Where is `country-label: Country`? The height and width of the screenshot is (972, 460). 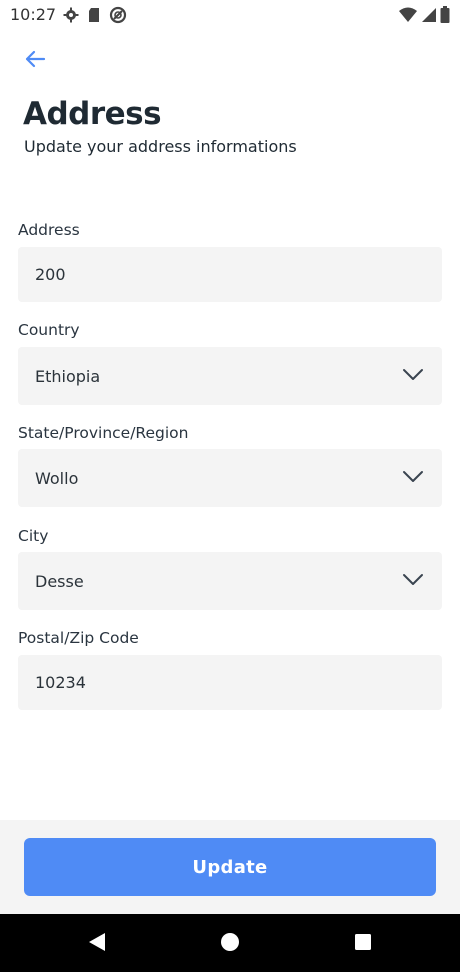 country-label: Country is located at coordinates (49, 330).